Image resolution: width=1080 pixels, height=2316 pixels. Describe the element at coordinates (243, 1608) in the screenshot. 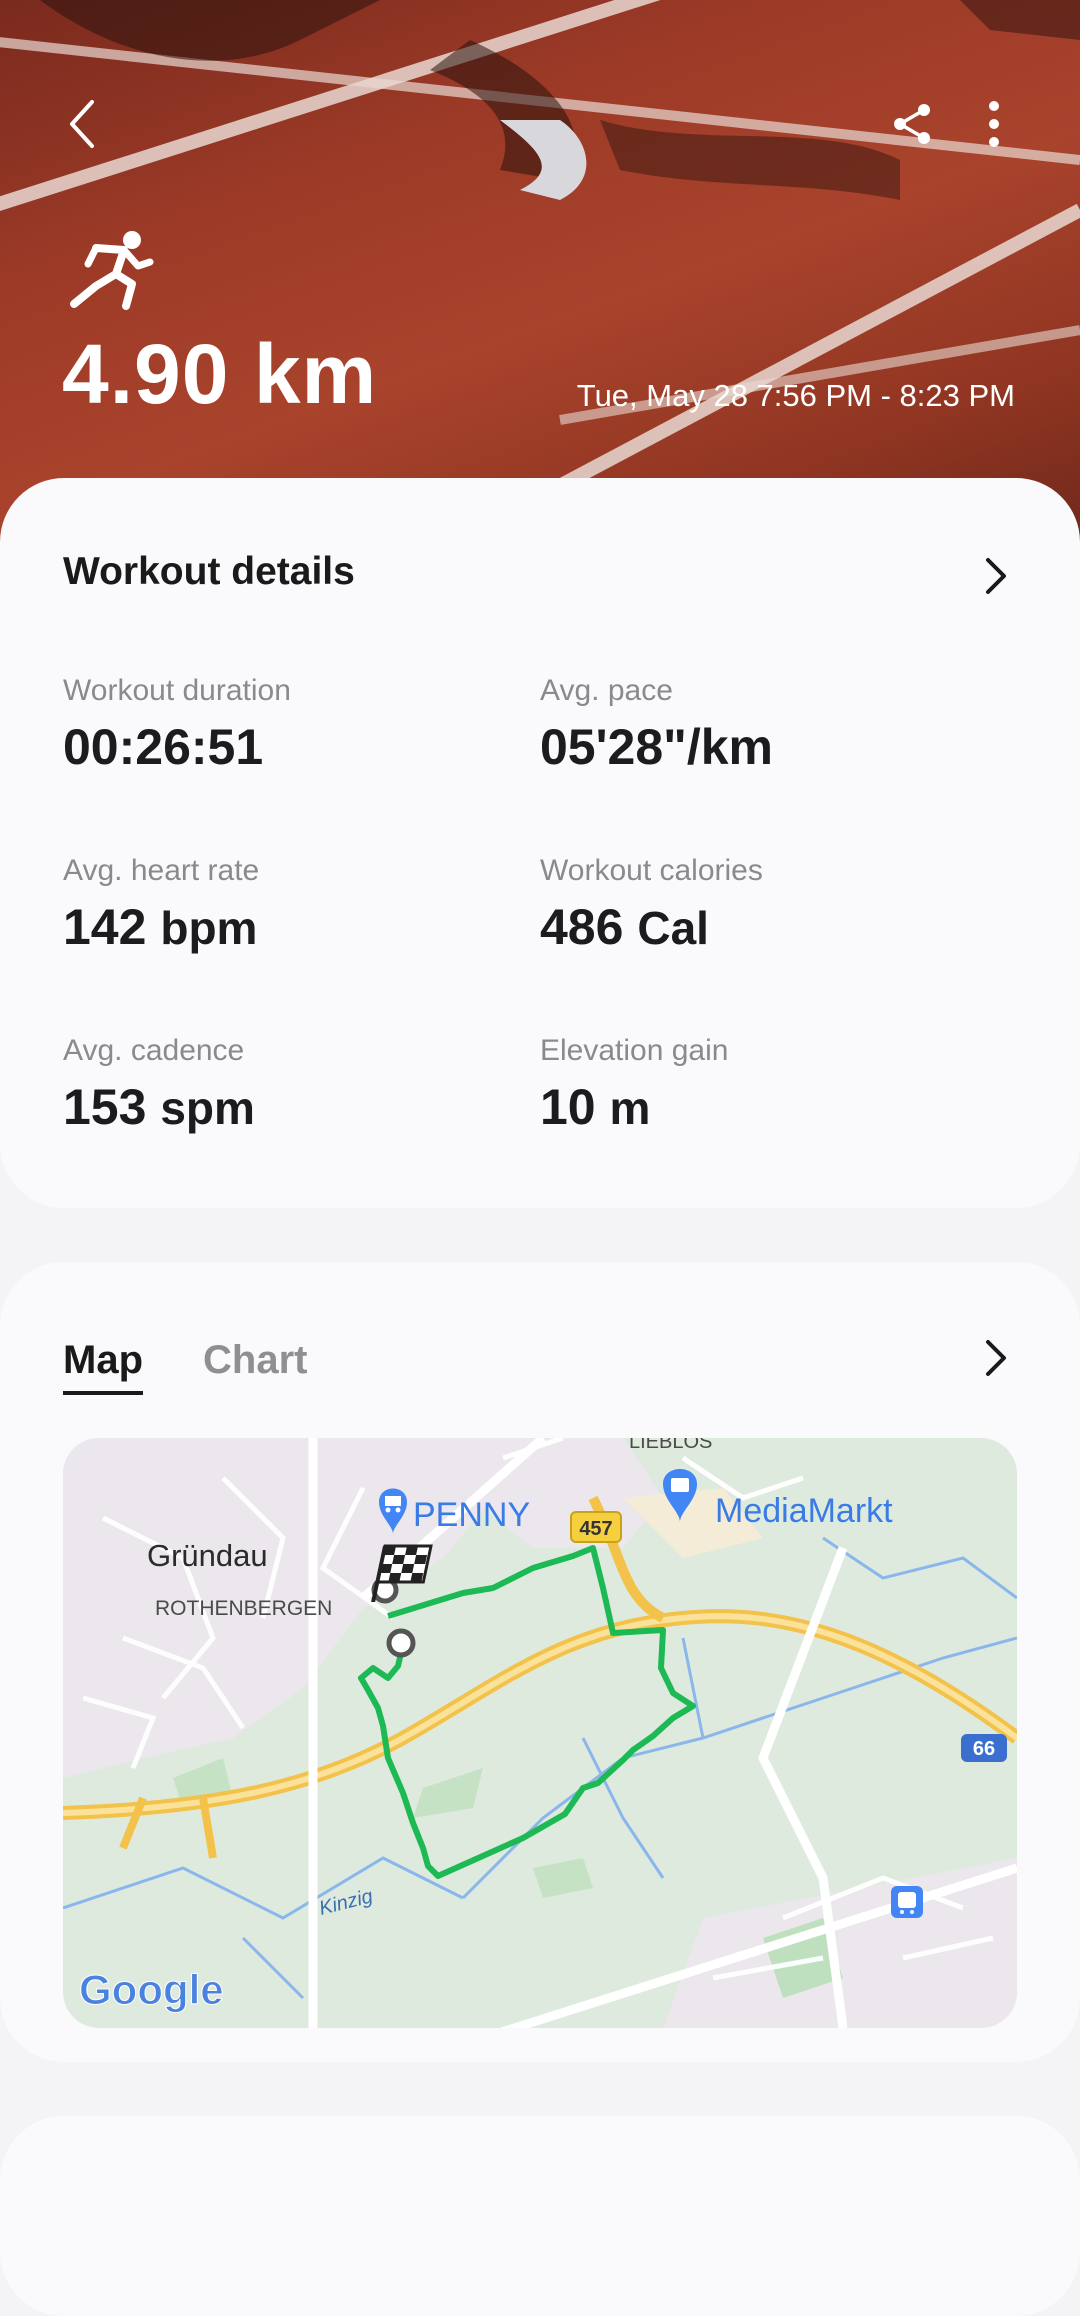

I see `map-label-district: ROTHENBERGEN` at that location.